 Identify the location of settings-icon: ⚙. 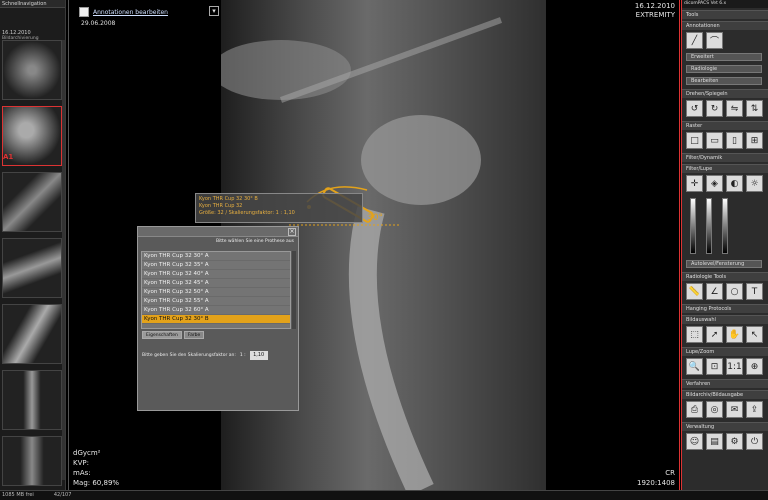
(734, 441).